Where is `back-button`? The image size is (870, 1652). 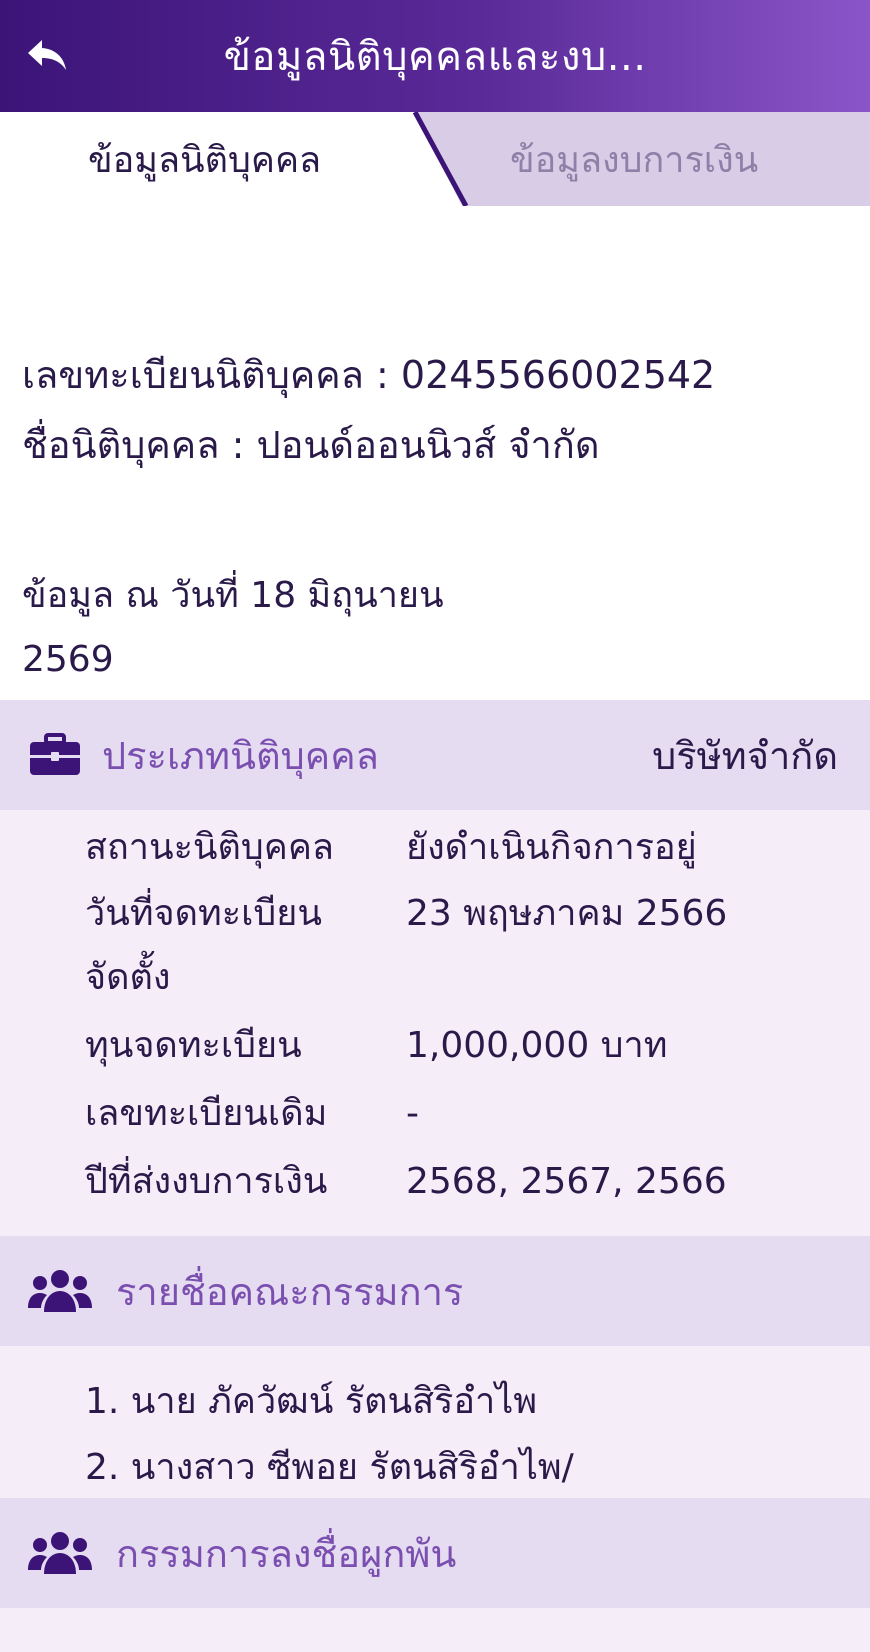 back-button is located at coordinates (48, 56).